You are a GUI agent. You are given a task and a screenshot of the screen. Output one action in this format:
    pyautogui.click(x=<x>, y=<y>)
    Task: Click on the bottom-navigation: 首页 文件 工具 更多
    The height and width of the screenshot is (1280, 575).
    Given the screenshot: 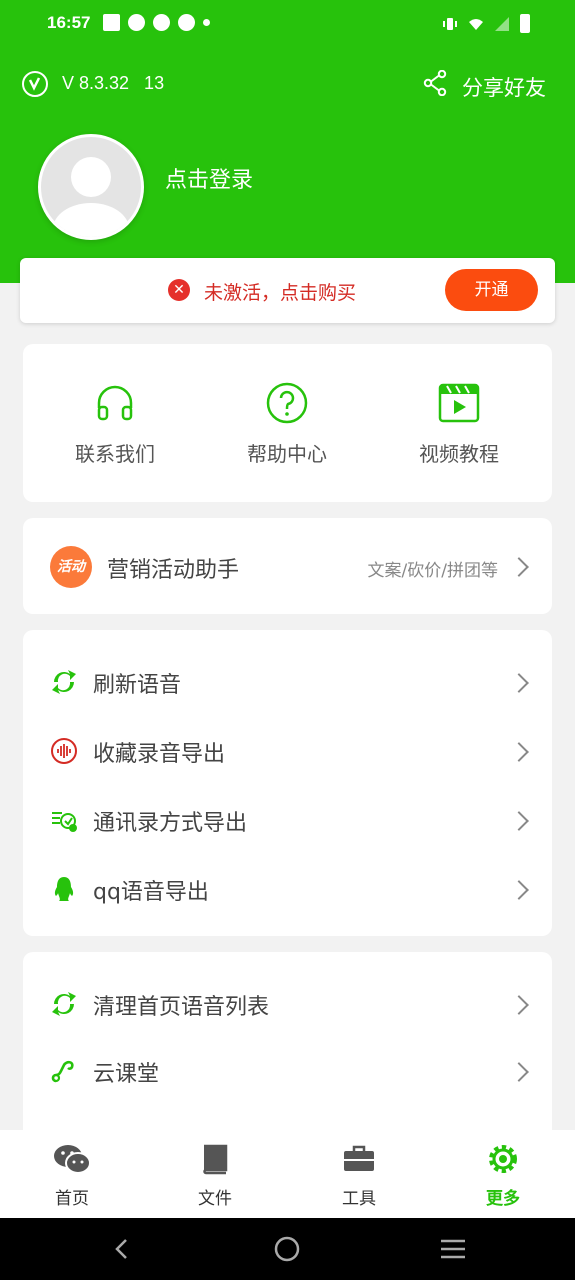 What is the action you would take?
    pyautogui.click(x=287, y=1174)
    